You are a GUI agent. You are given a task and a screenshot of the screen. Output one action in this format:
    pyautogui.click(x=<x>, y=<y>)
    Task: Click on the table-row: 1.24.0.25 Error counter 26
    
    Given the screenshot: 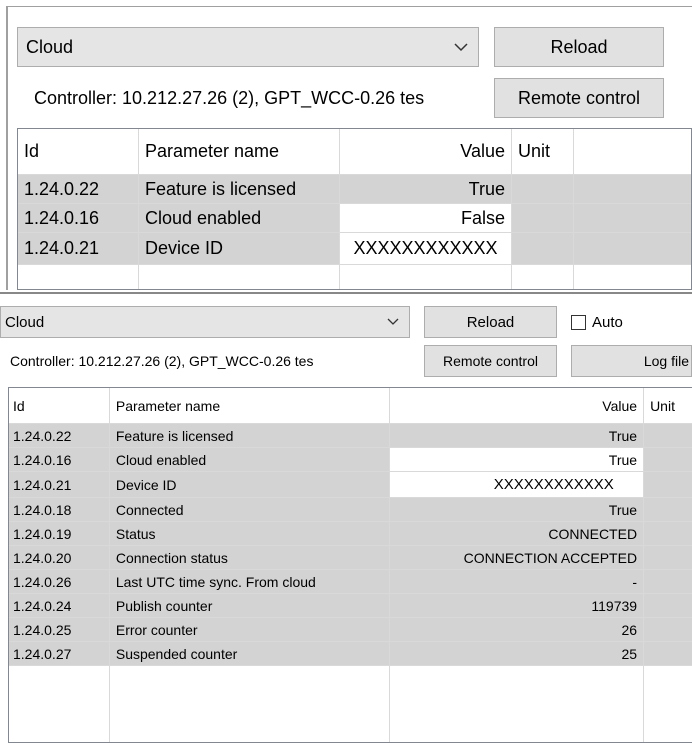 What is the action you would take?
    pyautogui.click(x=350, y=630)
    